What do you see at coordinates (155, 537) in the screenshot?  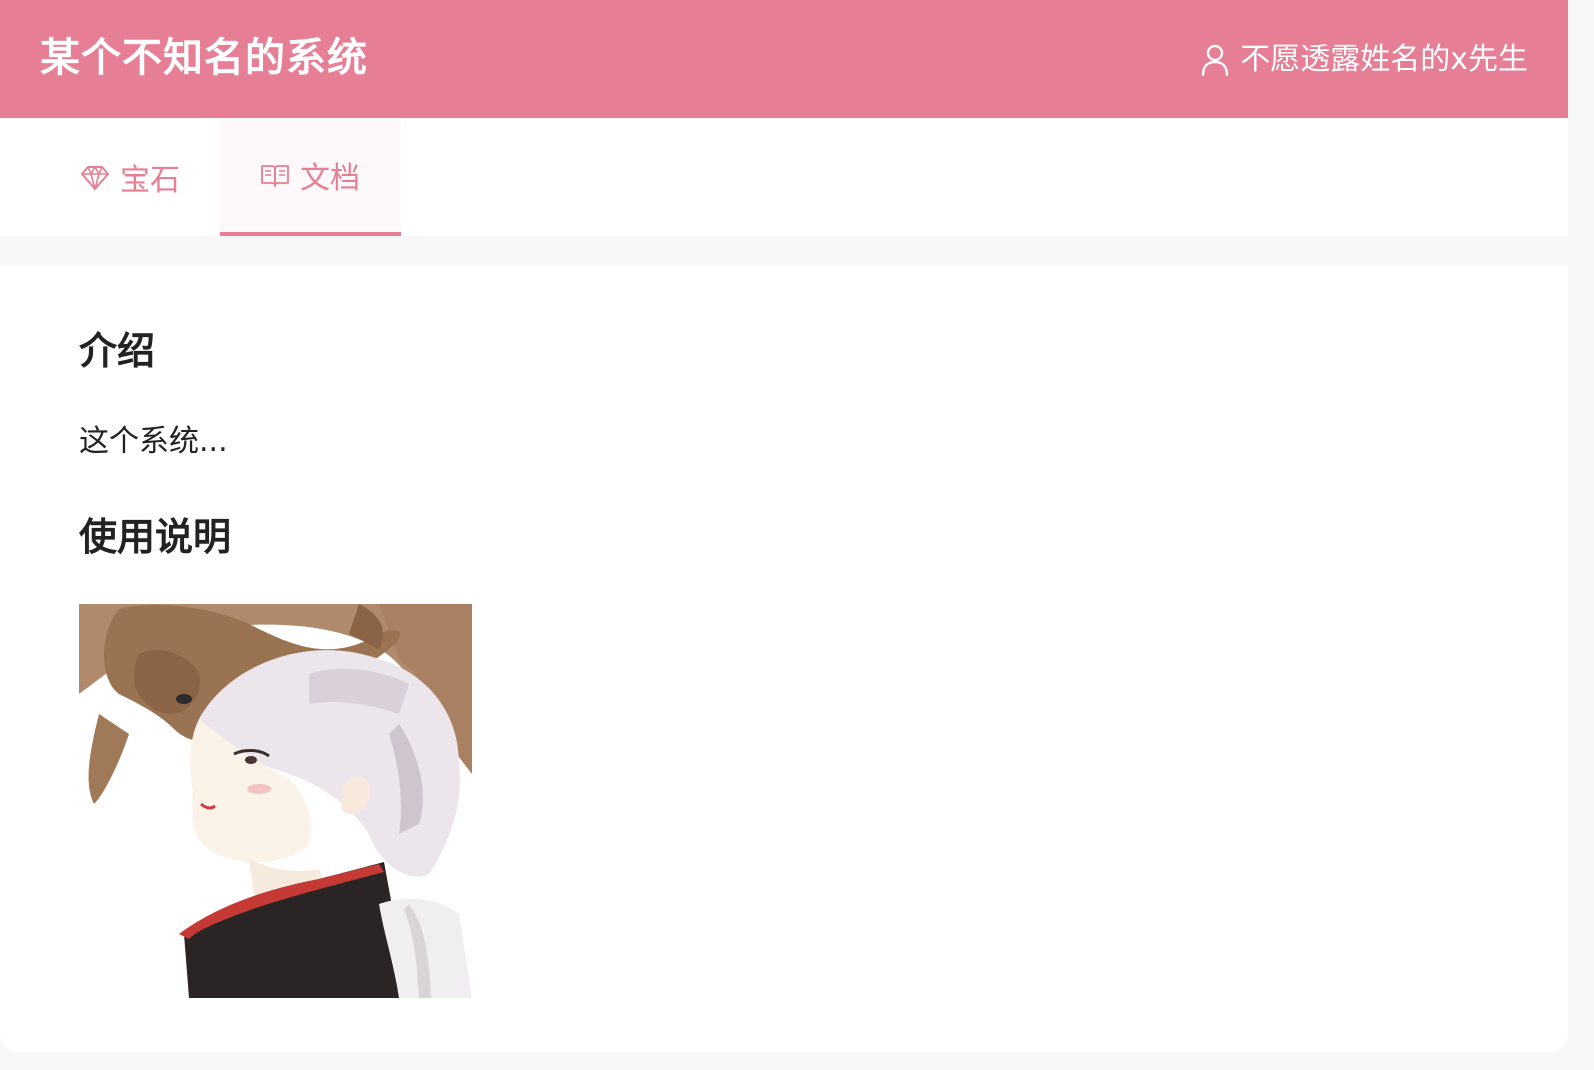 I see `usage-heading: 使用说明` at bounding box center [155, 537].